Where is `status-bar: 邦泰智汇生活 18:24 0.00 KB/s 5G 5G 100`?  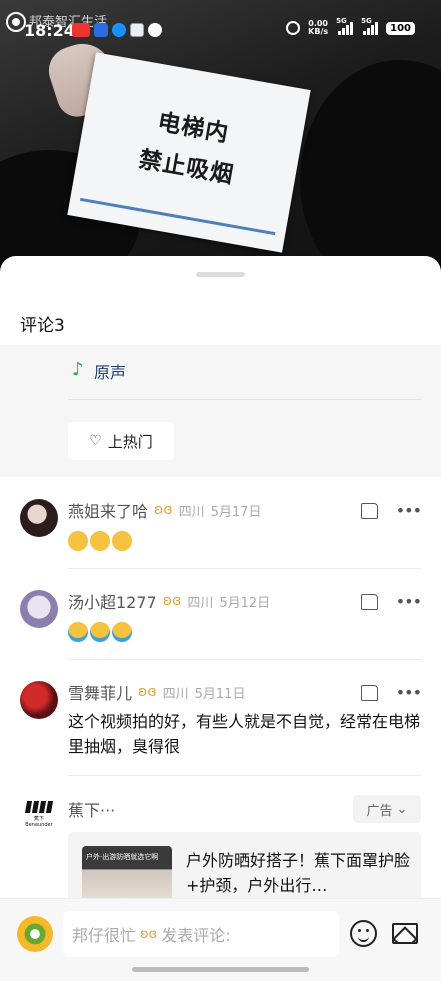 status-bar: 邦泰智汇生活 18:24 0.00 KB/s 5G 5G 100 is located at coordinates (220, 22).